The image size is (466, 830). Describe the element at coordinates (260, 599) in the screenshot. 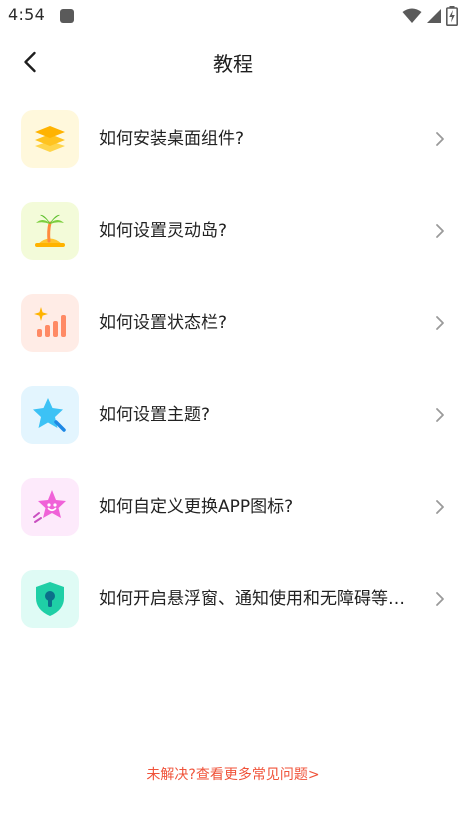

I see `tutorial-label: 如何开启悬浮窗、通知使用和无障碍等权限?` at that location.